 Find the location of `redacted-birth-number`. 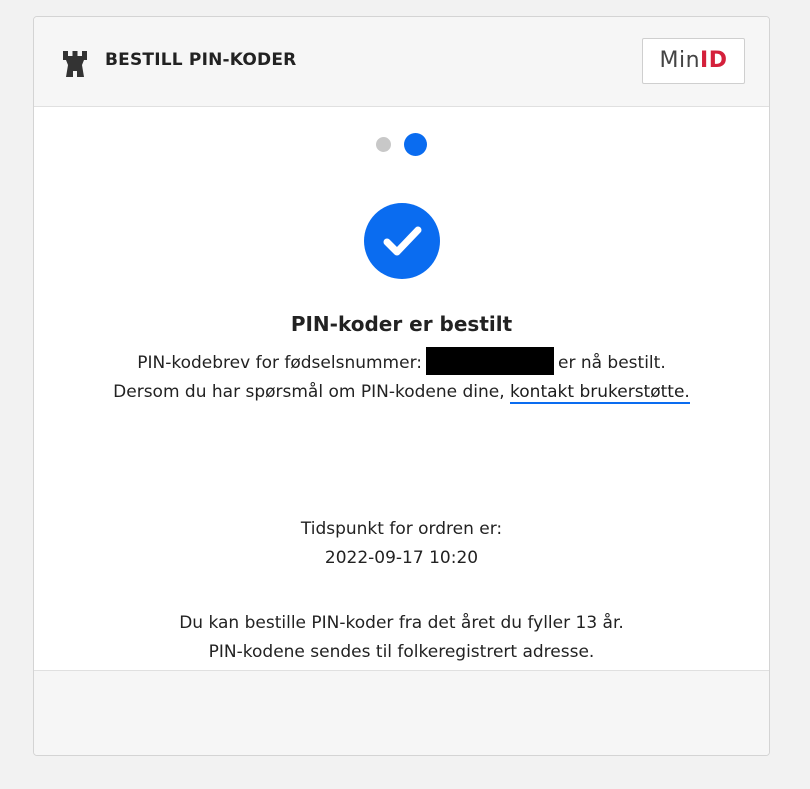

redacted-birth-number is located at coordinates (489, 361).